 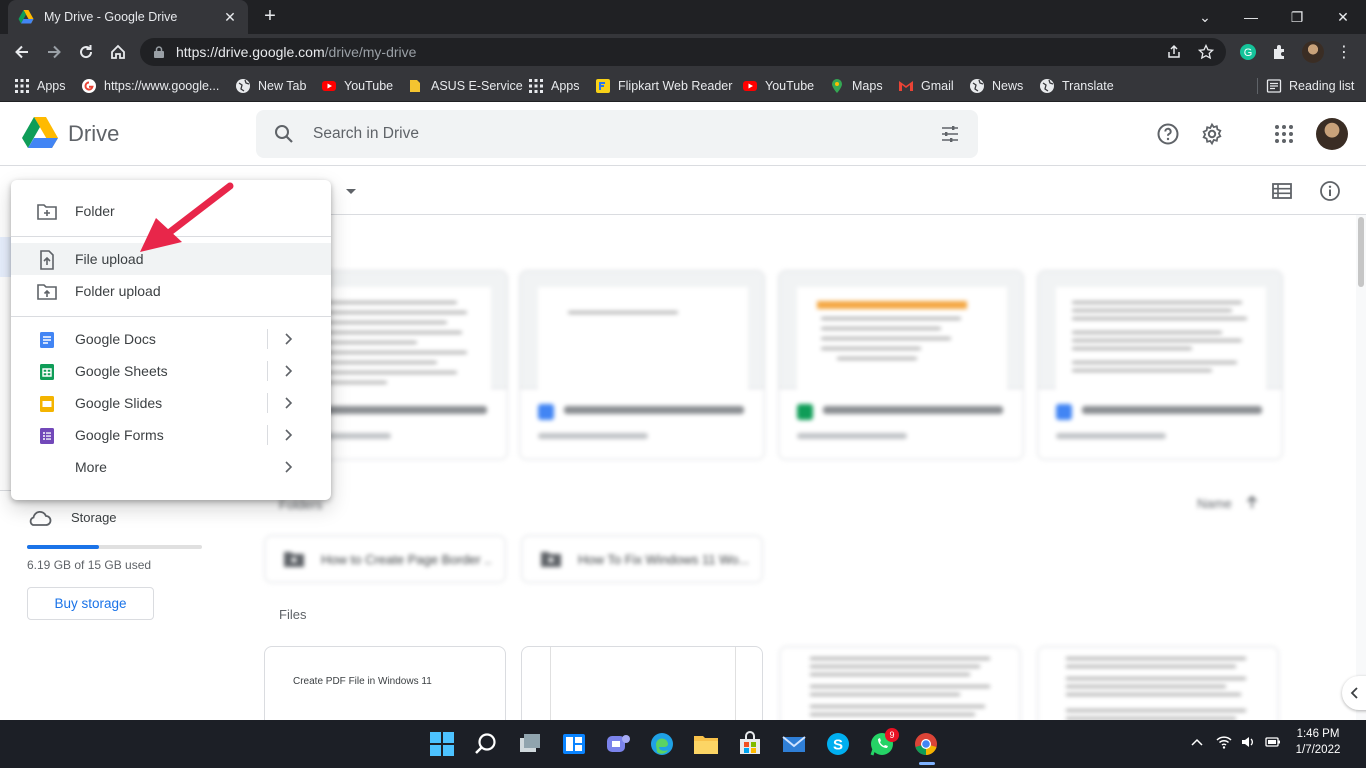 I want to click on home-button, so click(x=118, y=52).